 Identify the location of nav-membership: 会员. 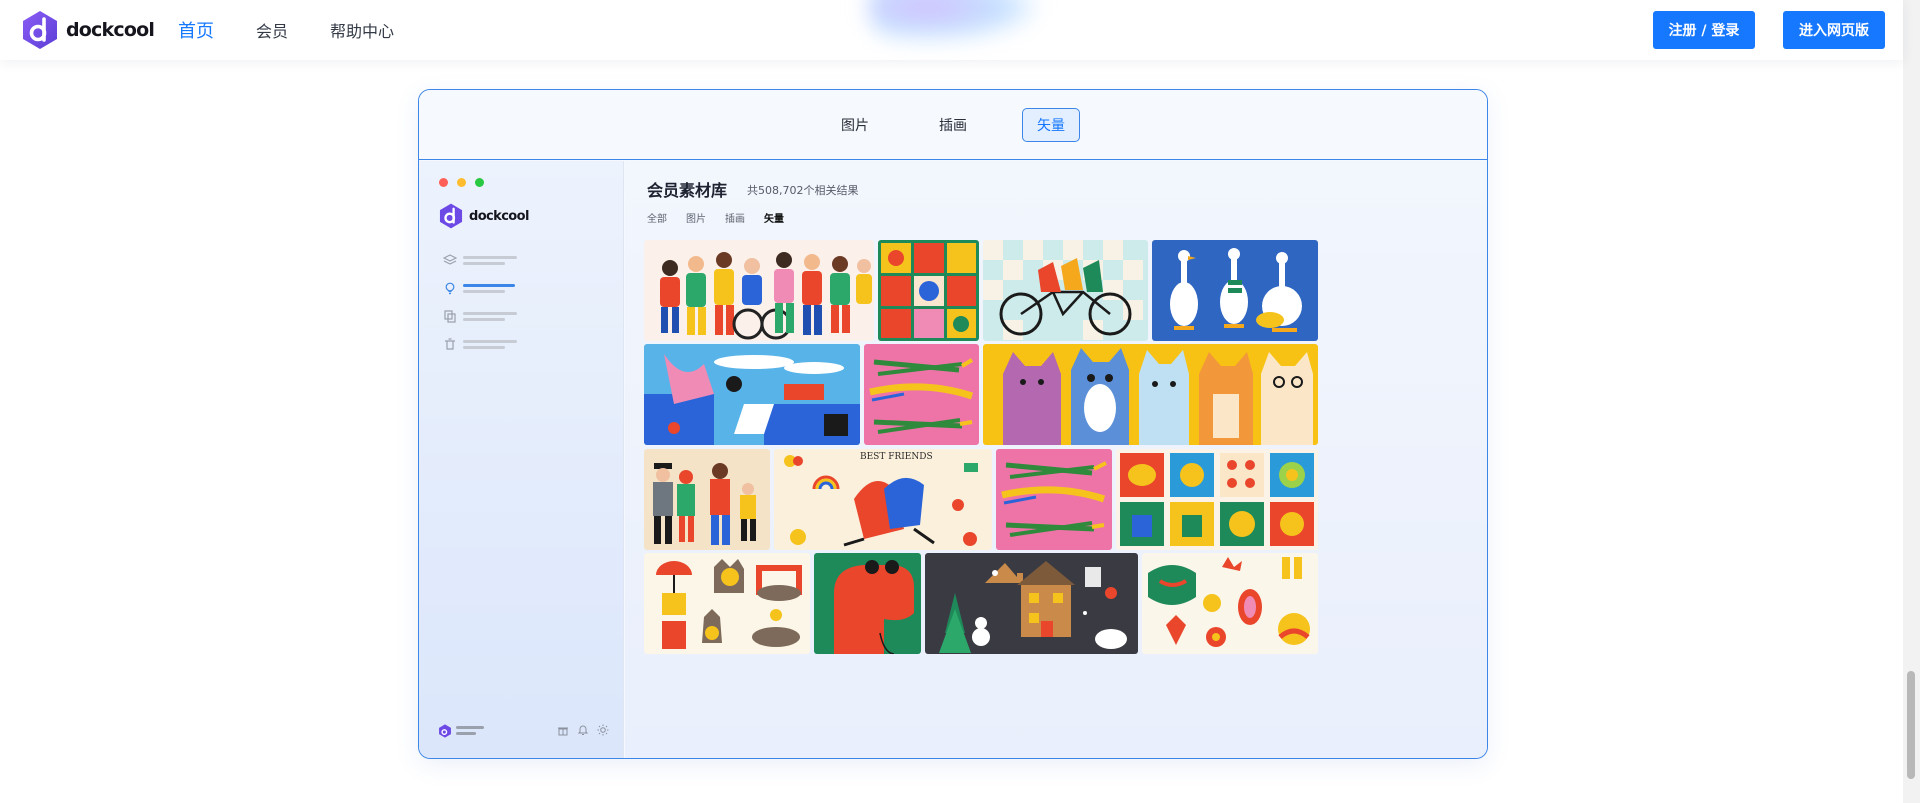
(272, 30).